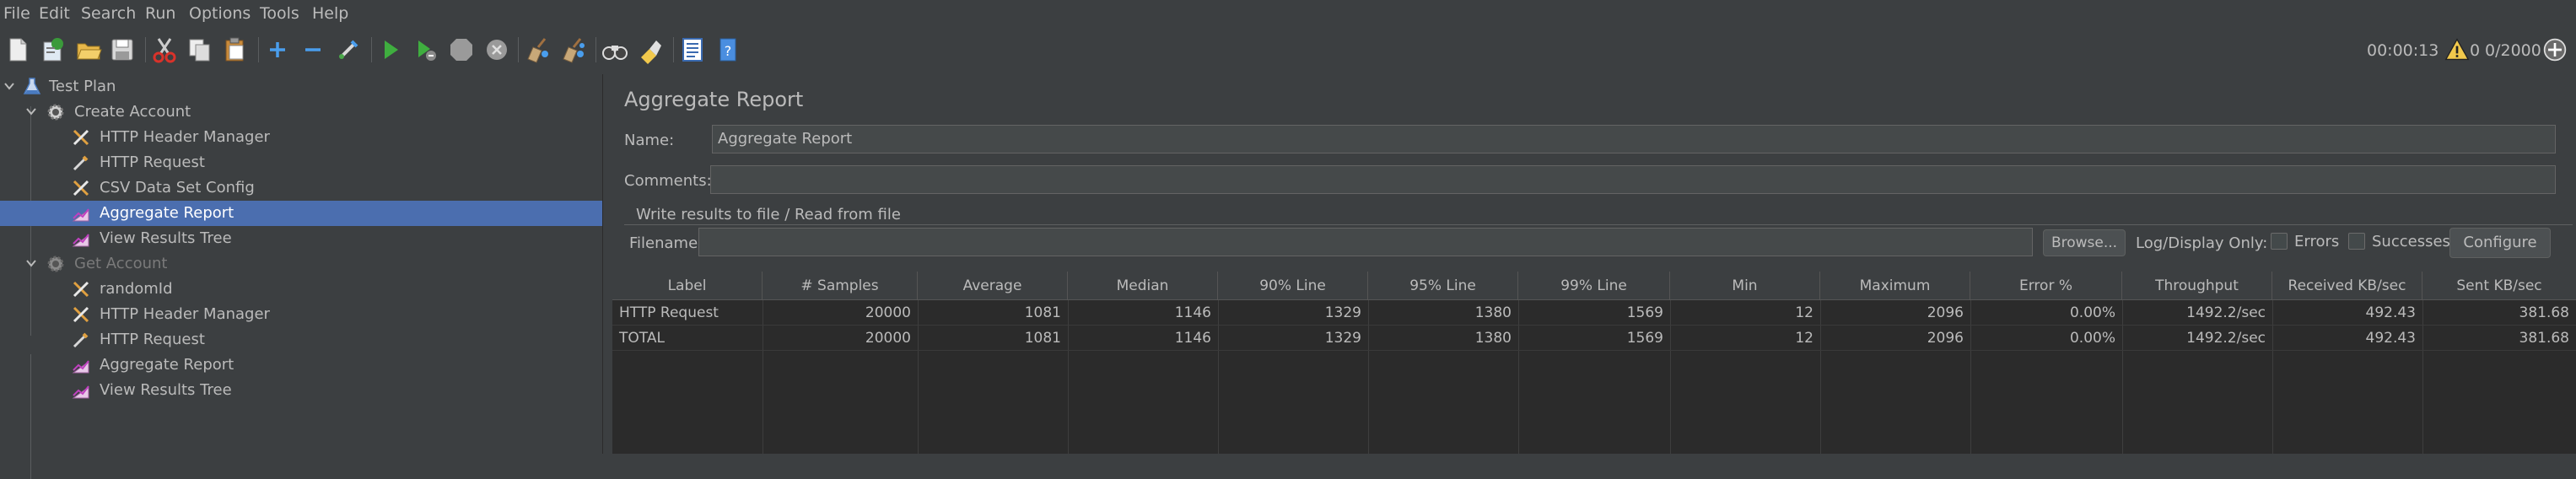 The height and width of the screenshot is (479, 2576). What do you see at coordinates (1192, 339) in the screenshot?
I see `table-cell: 1146` at bounding box center [1192, 339].